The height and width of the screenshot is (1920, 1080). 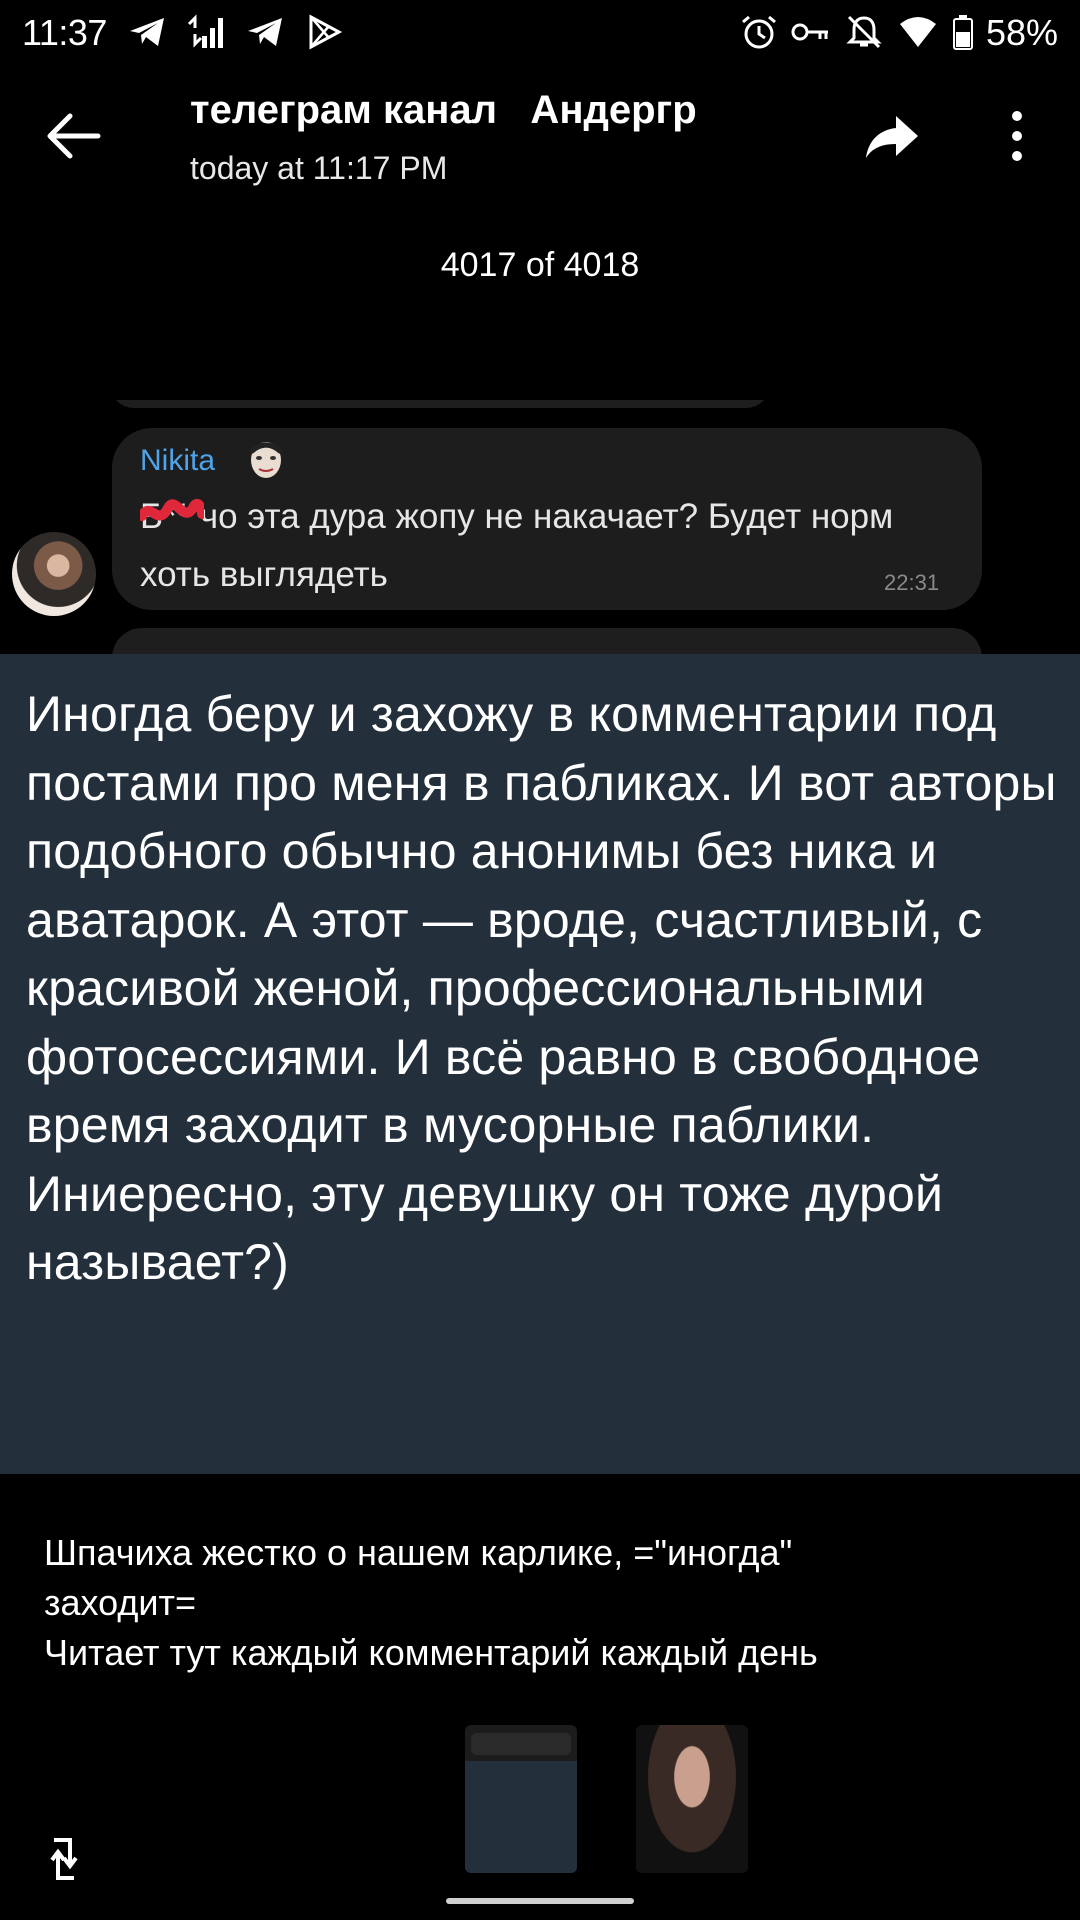 I want to click on caption-line: заходит=, so click(x=120, y=1602).